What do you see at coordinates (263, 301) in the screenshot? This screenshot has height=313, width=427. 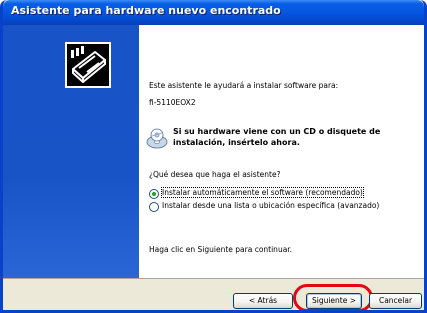 I see `back-button: < Atrás` at bounding box center [263, 301].